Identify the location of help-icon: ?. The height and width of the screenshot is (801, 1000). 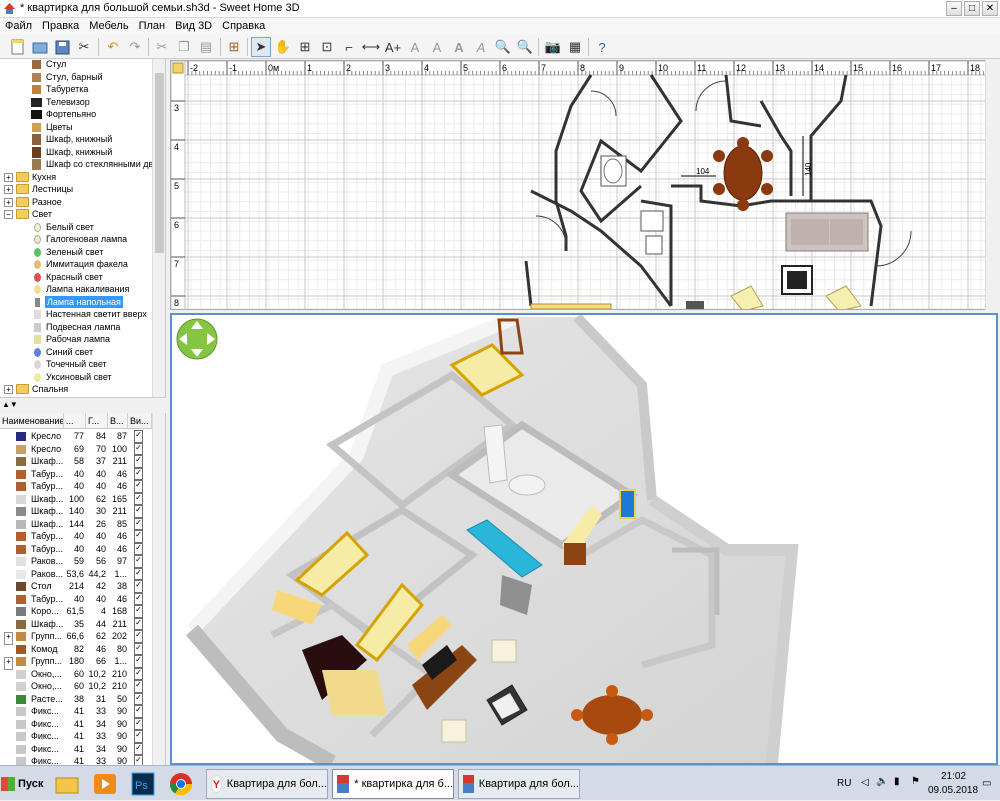
(602, 47).